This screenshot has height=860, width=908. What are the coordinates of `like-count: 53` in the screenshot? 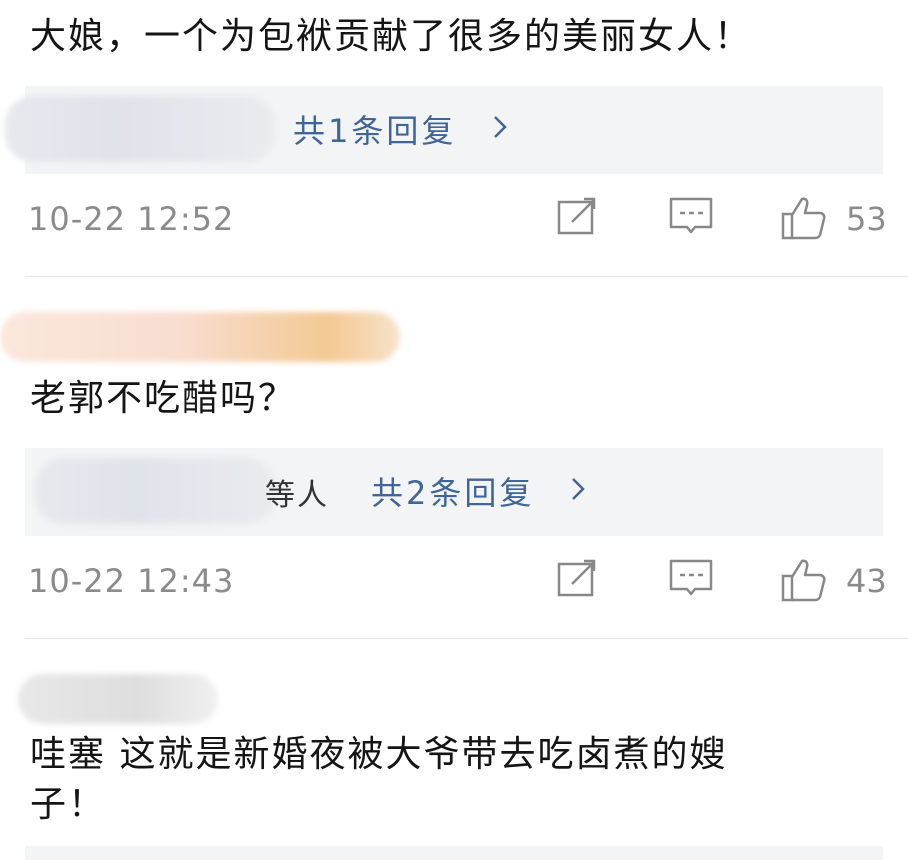 It's located at (866, 219).